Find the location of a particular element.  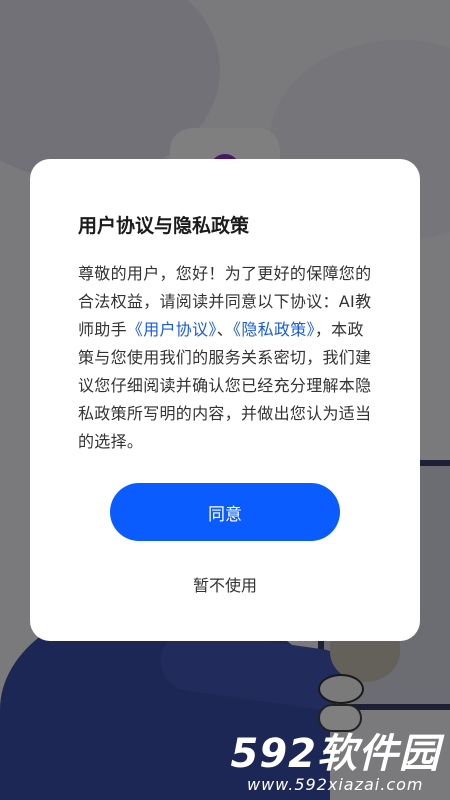

watermark-logo: 592软件园 www.592xiazai.com is located at coordinates (336, 763).